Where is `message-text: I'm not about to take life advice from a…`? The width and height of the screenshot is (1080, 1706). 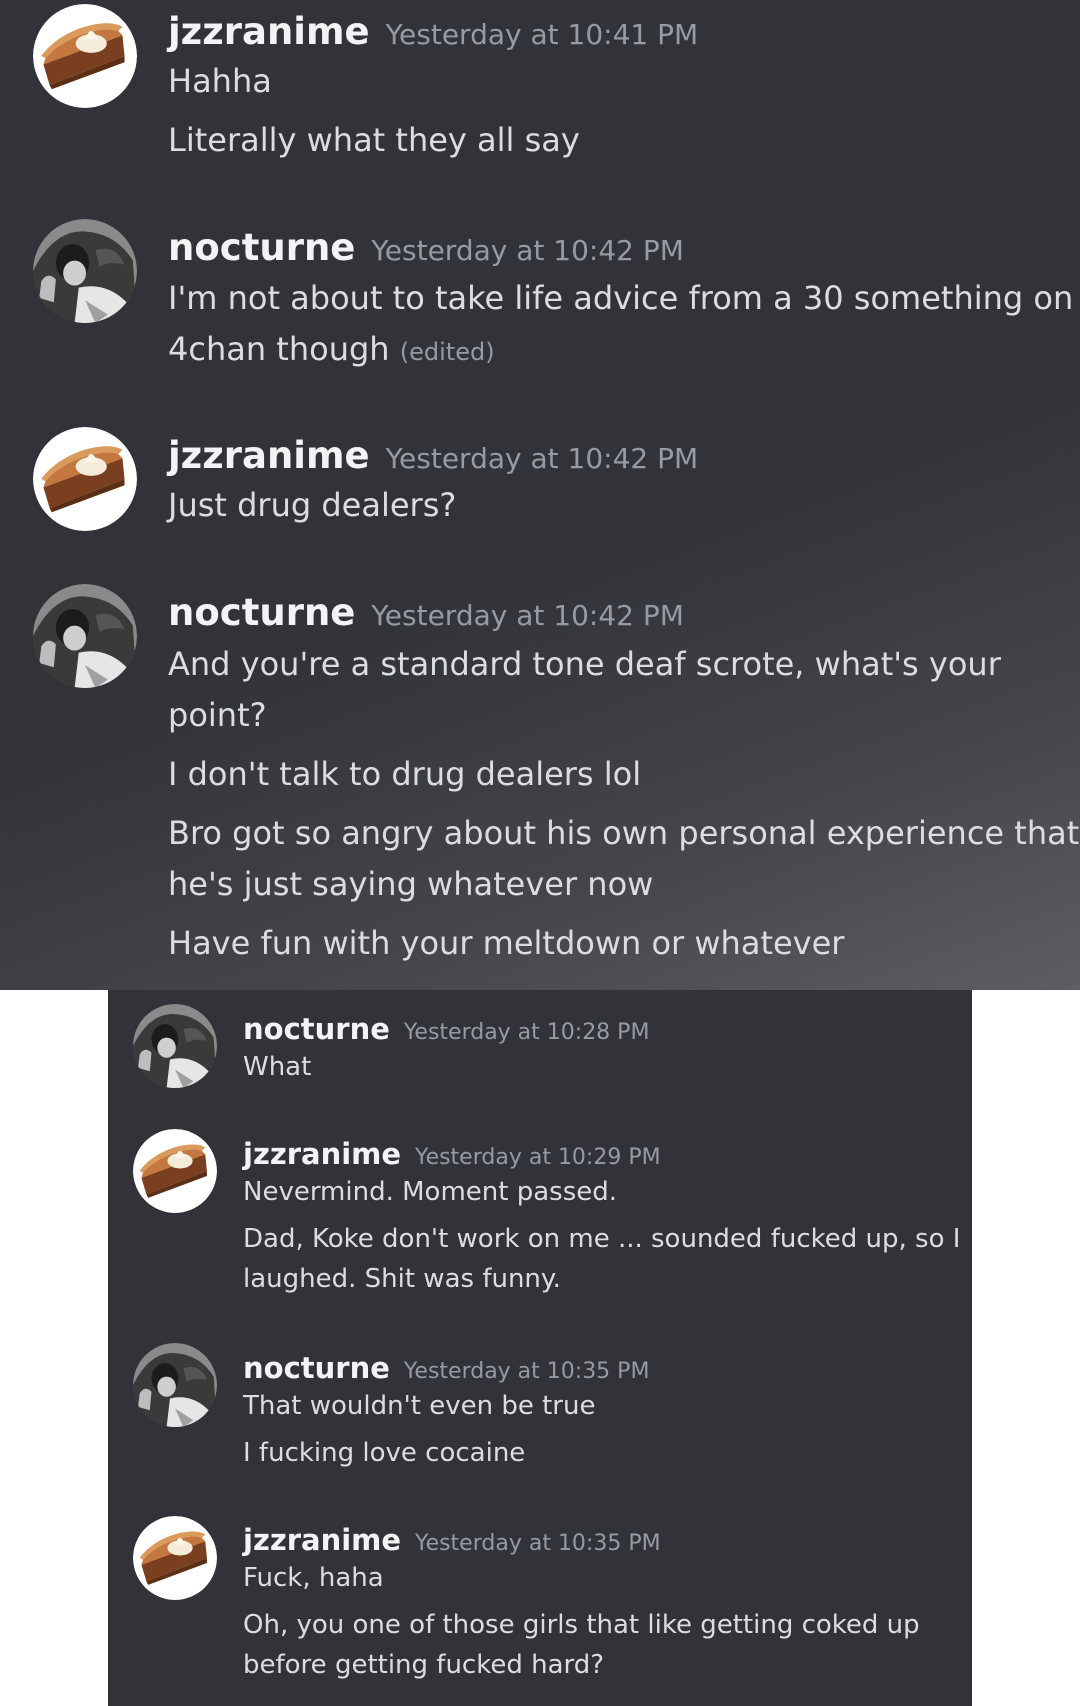 message-text: I'm not about to take life advice from a… is located at coordinates (621, 298).